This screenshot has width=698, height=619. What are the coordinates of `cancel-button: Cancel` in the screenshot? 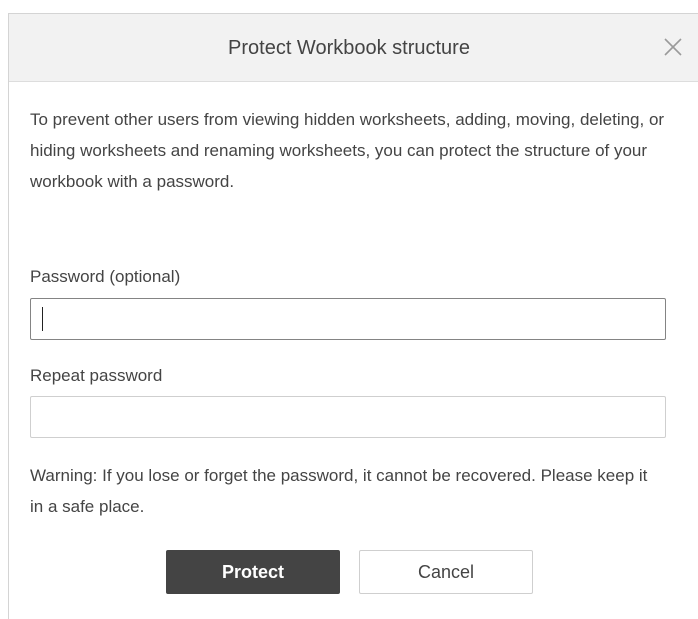 It's located at (446, 572).